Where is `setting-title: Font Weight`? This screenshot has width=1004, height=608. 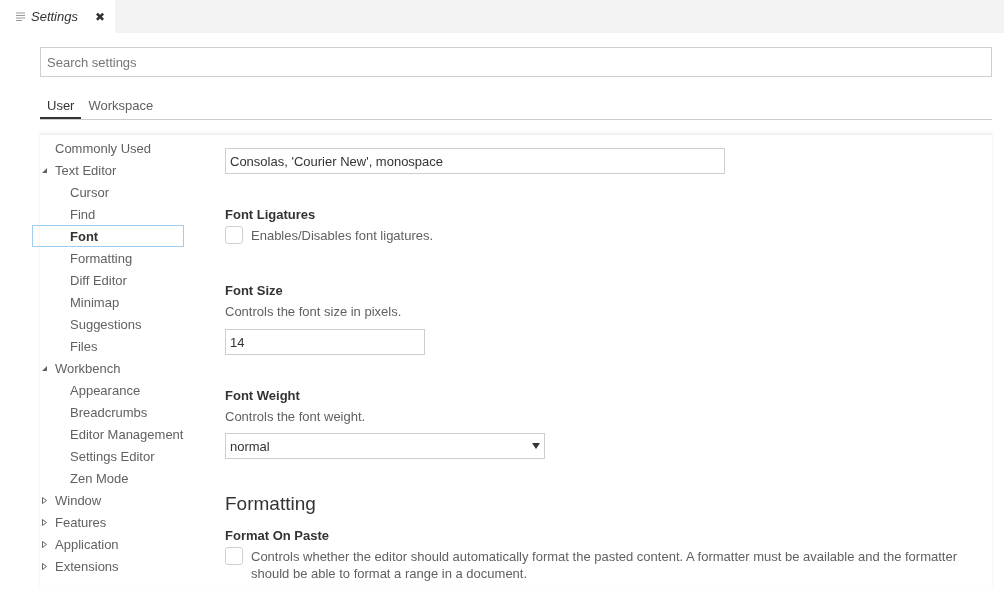 setting-title: Font Weight is located at coordinates (263, 395).